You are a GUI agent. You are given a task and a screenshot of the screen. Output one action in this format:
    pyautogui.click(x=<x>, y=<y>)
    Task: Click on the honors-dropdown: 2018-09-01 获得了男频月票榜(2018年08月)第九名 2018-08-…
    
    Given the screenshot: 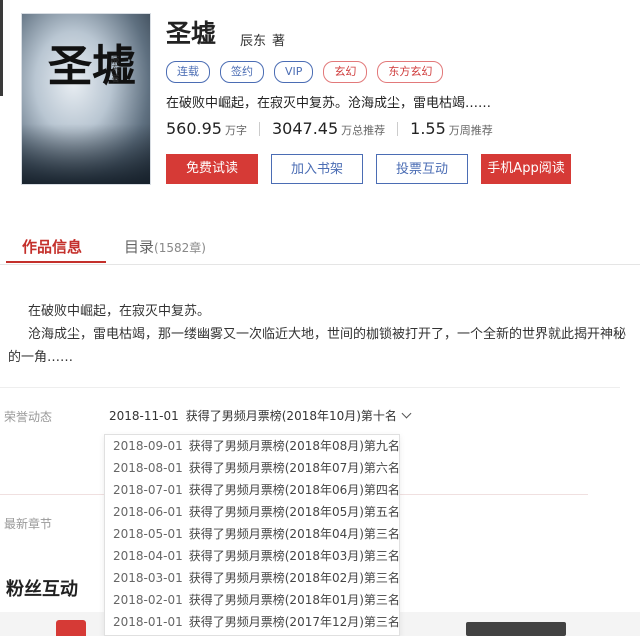 What is the action you would take?
    pyautogui.click(x=252, y=535)
    